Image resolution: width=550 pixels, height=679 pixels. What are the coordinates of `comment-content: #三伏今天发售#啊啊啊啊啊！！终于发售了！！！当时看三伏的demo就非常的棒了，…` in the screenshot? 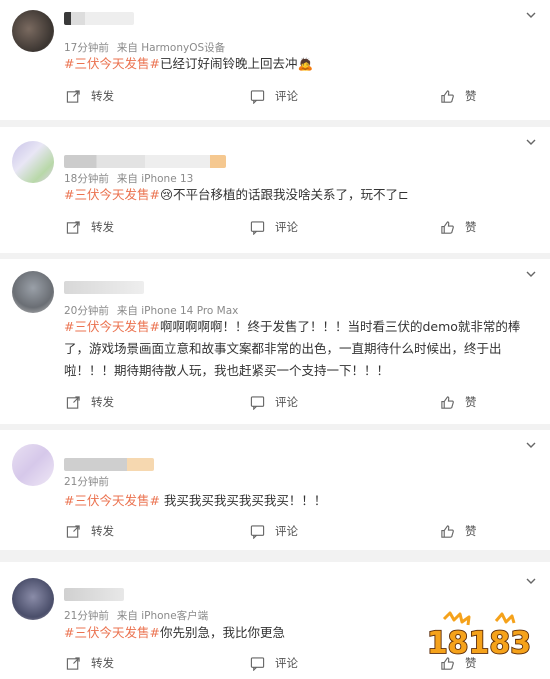 It's located at (297, 349).